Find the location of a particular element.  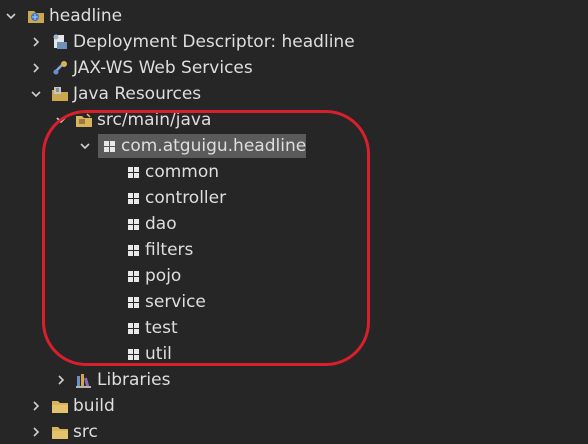

web-services-icon is located at coordinates (60, 68).